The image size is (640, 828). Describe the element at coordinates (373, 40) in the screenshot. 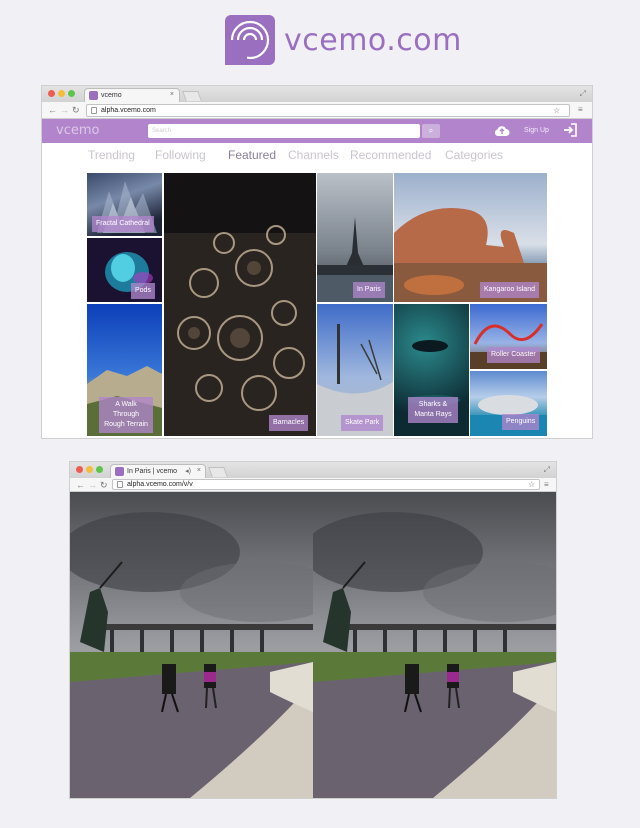

I see `logo-text: vcemo.com` at that location.